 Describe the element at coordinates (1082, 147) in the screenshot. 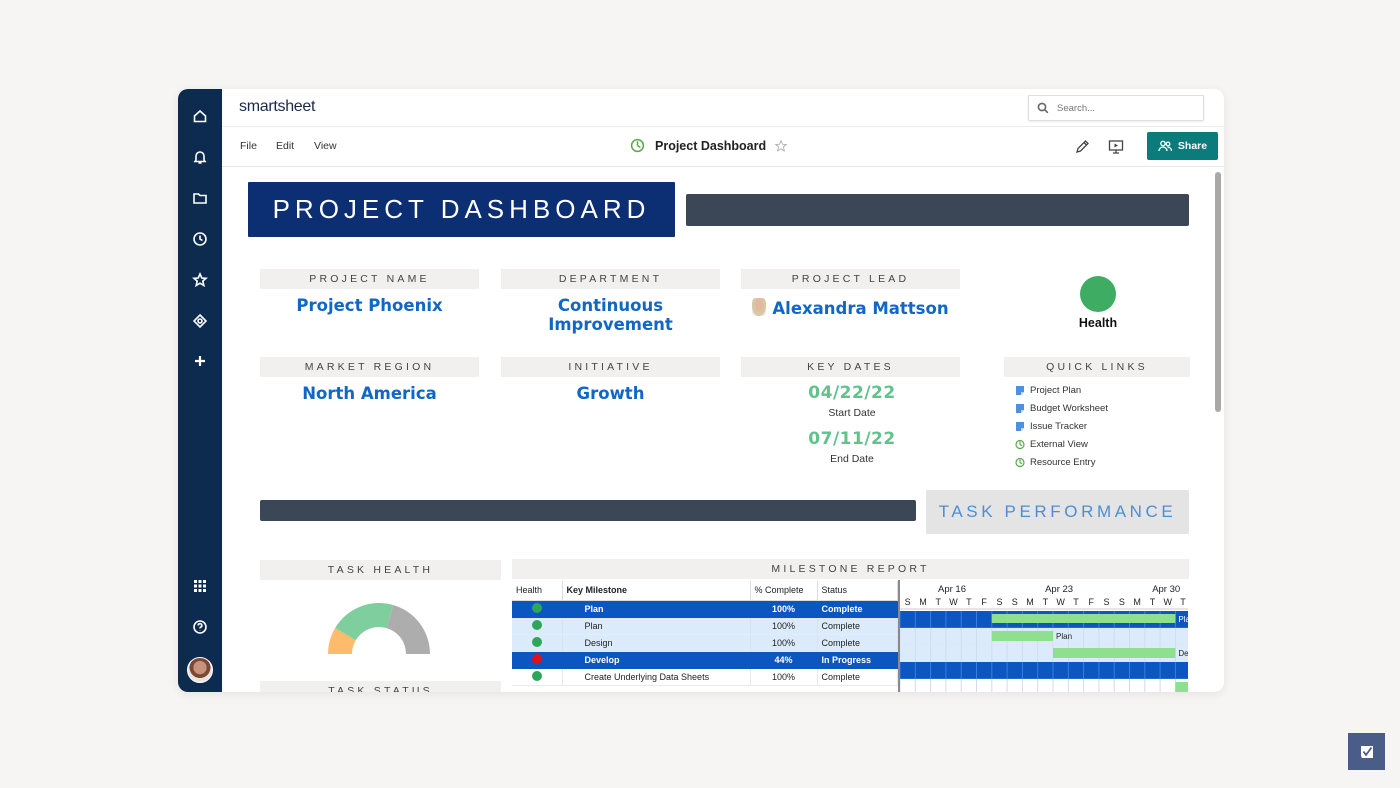

I see `edit-pencil-icon` at that location.